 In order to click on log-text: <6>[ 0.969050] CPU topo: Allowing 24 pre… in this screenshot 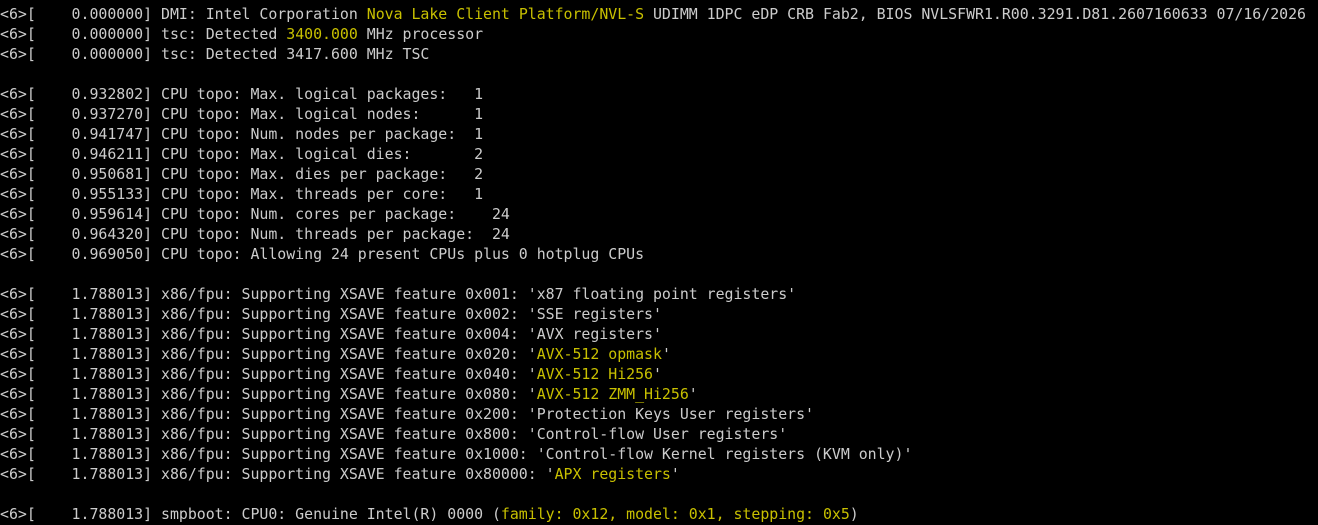, I will do `click(322, 254)`.